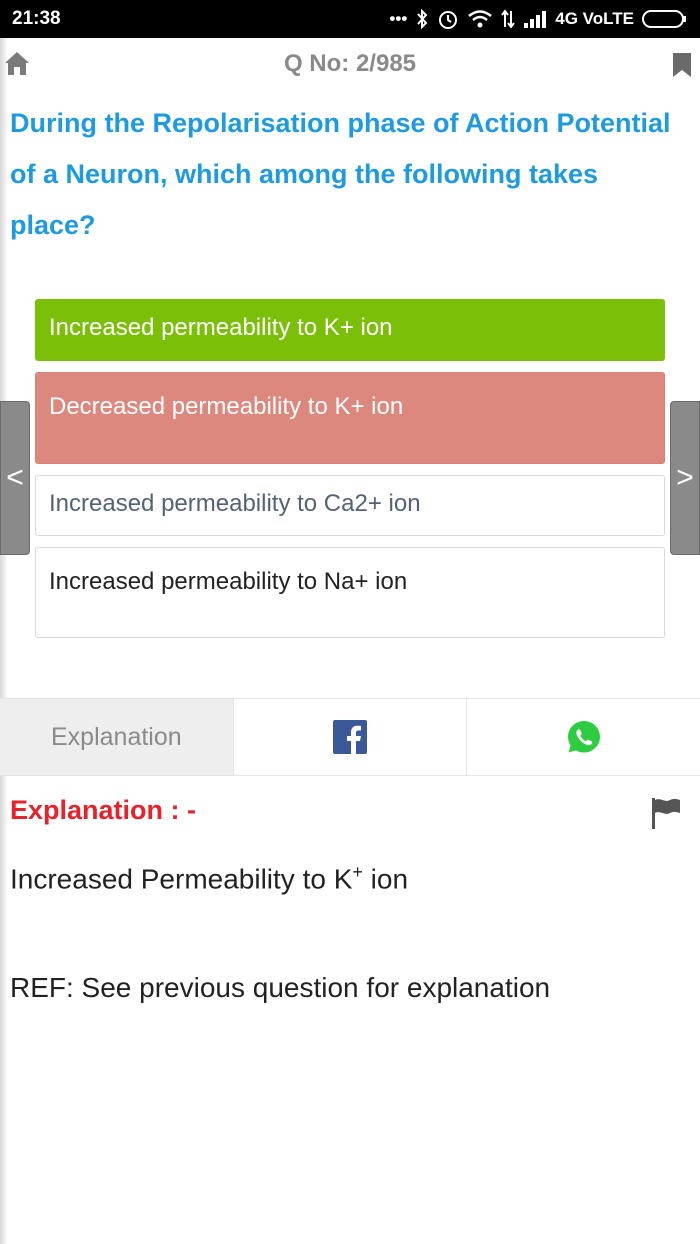  I want to click on option-3: Increased permeability to Ca2+ ion, so click(350, 505).